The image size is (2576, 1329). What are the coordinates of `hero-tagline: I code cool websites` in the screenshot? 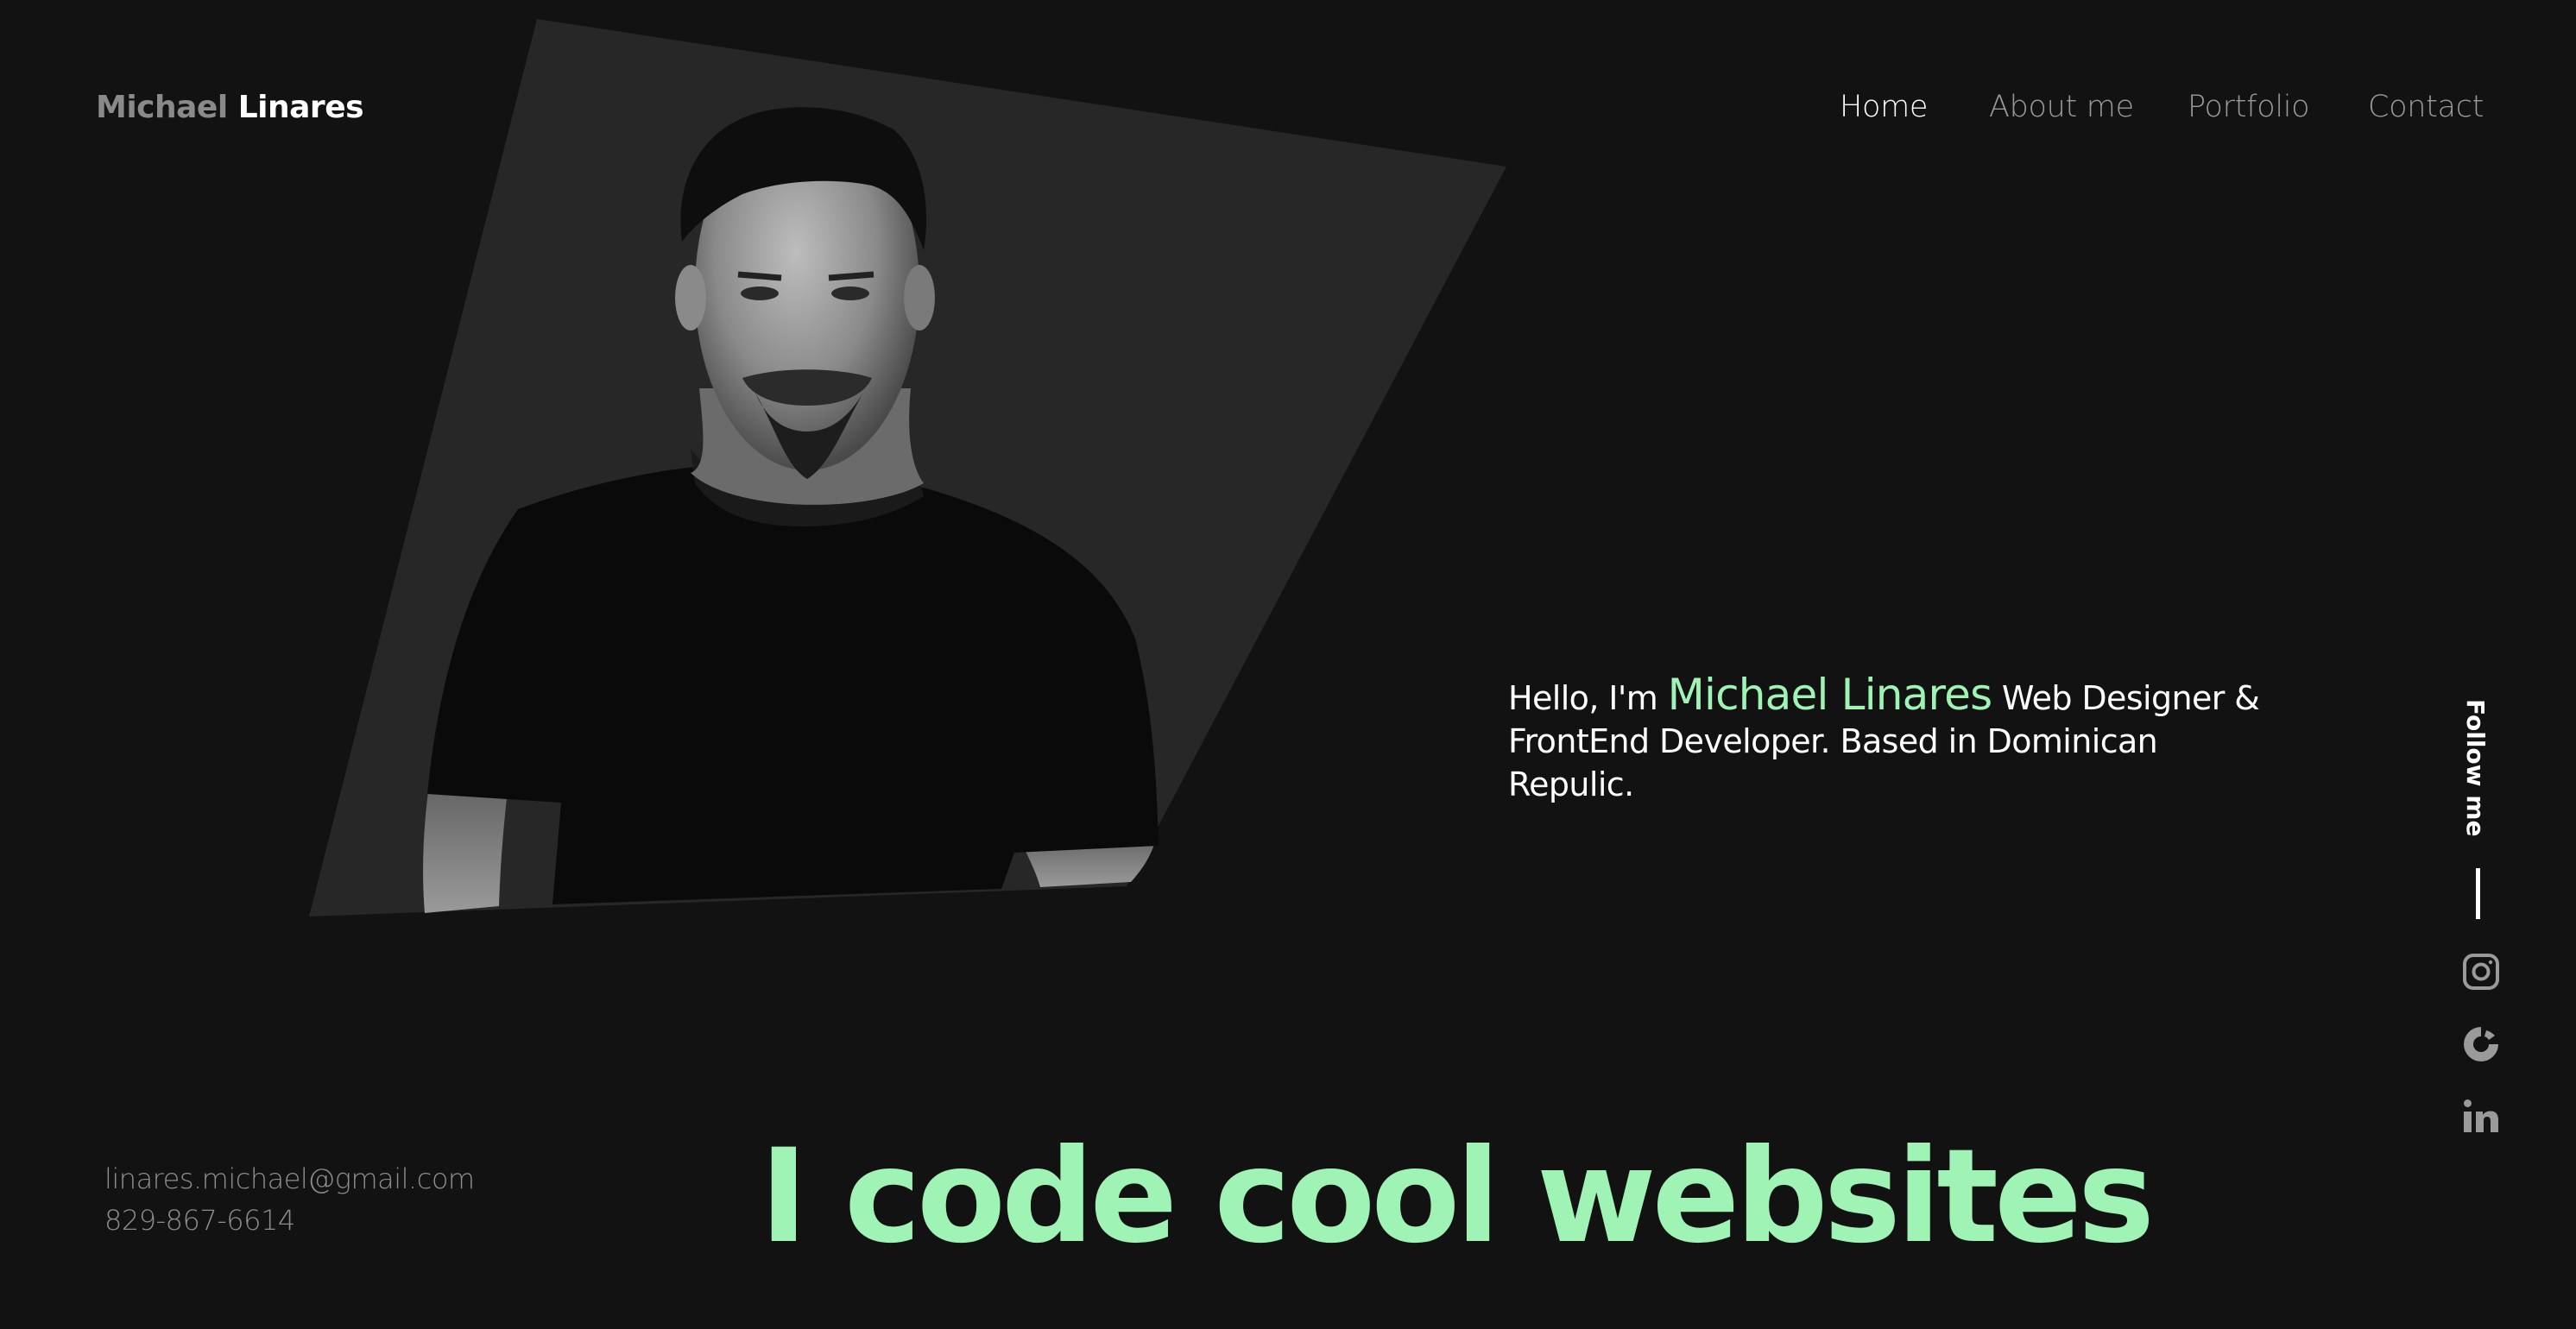 It's located at (1457, 1197).